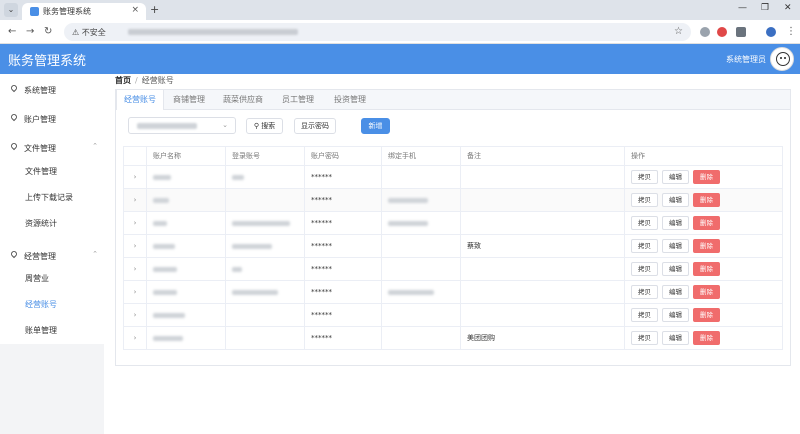  What do you see at coordinates (771, 32) in the screenshot?
I see `profile-icon` at bounding box center [771, 32].